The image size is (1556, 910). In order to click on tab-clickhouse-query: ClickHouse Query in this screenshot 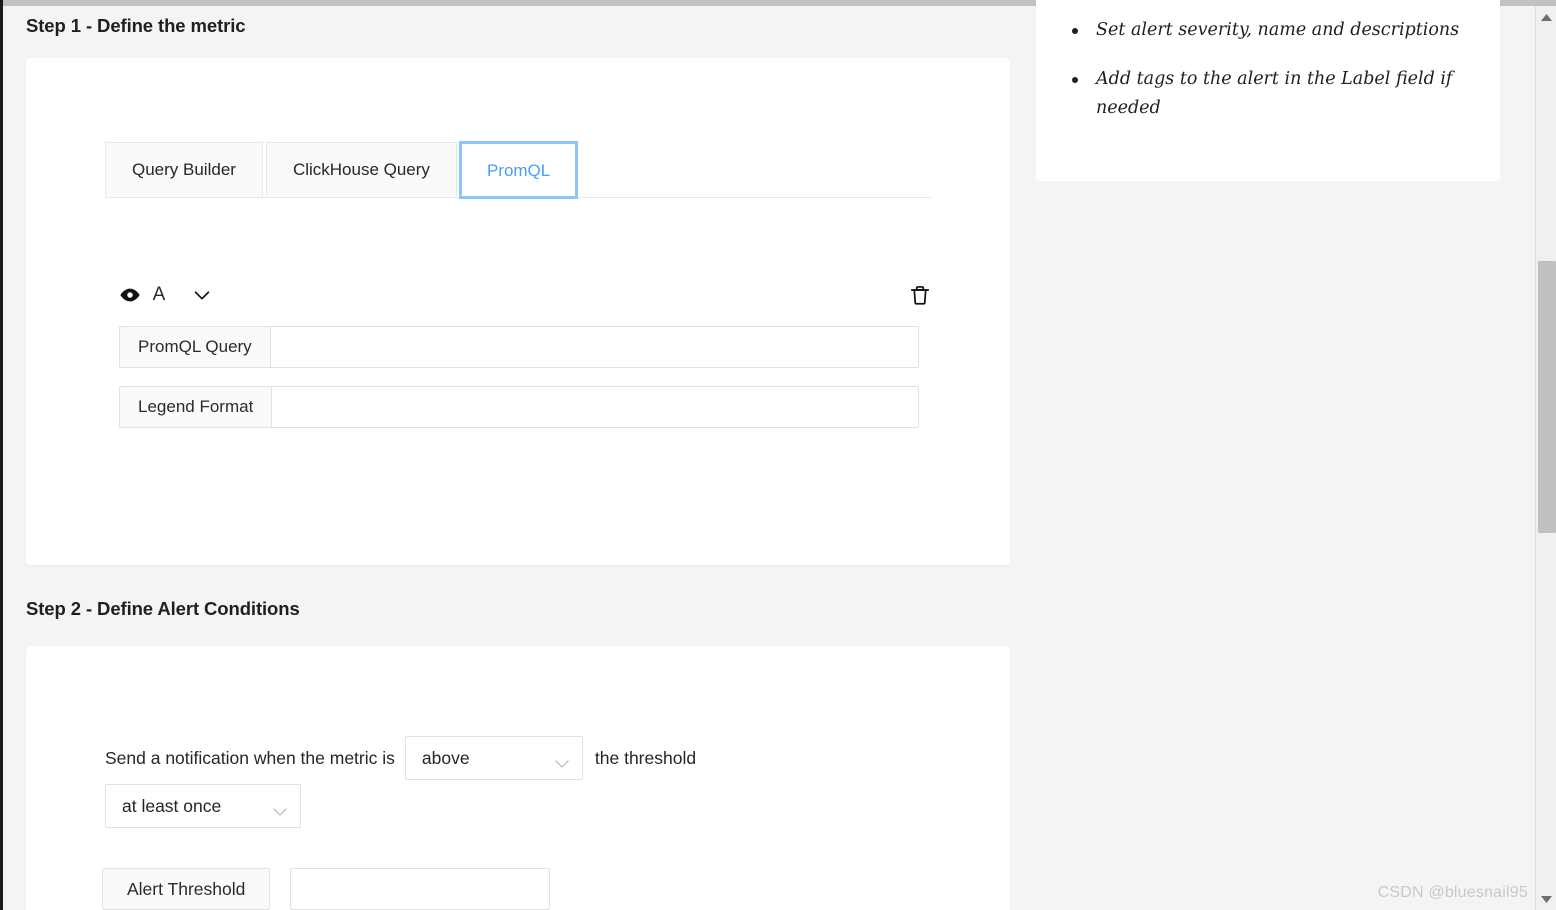, I will do `click(361, 169)`.